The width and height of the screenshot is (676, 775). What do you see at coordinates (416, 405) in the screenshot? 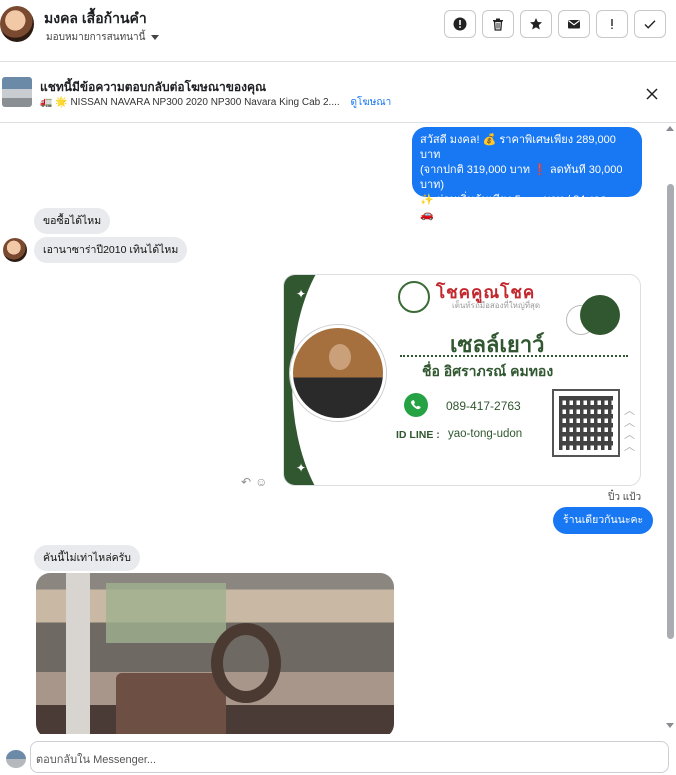
I see `phone-icon` at bounding box center [416, 405].